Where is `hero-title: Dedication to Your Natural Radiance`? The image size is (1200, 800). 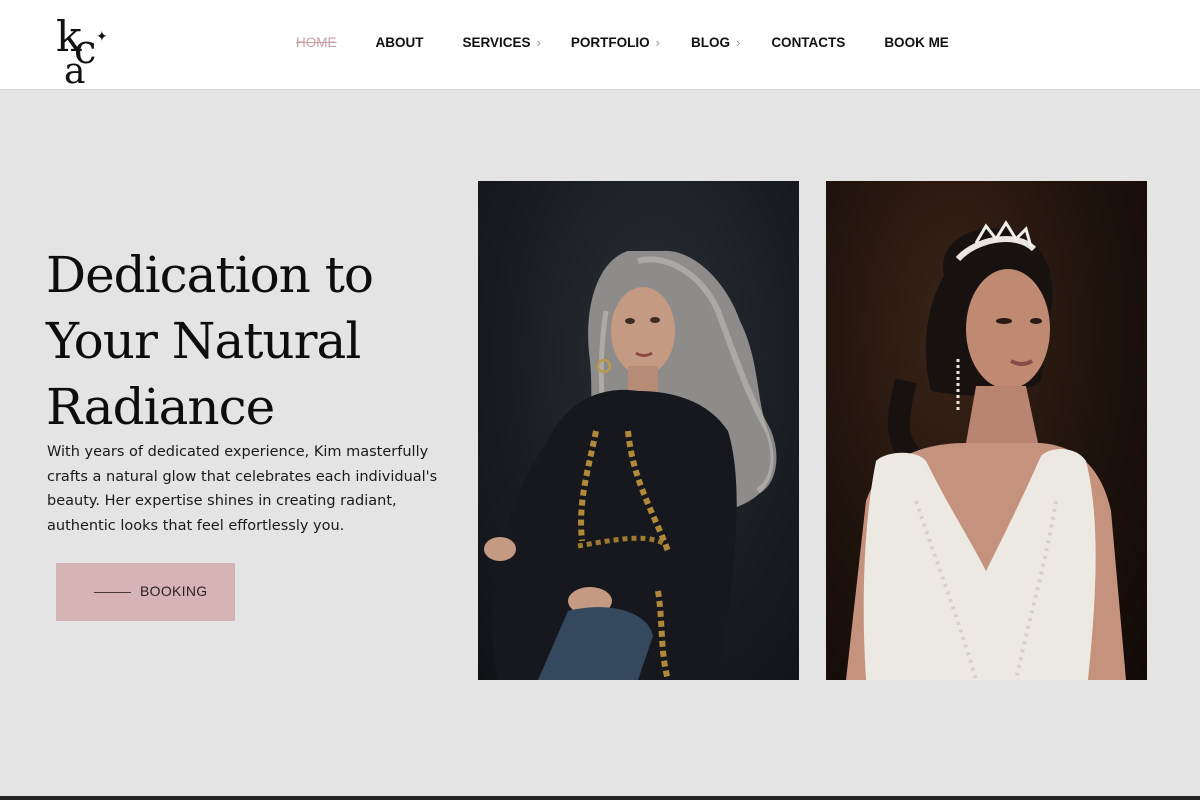 hero-title: Dedication to Your Natural Radiance is located at coordinates (256, 341).